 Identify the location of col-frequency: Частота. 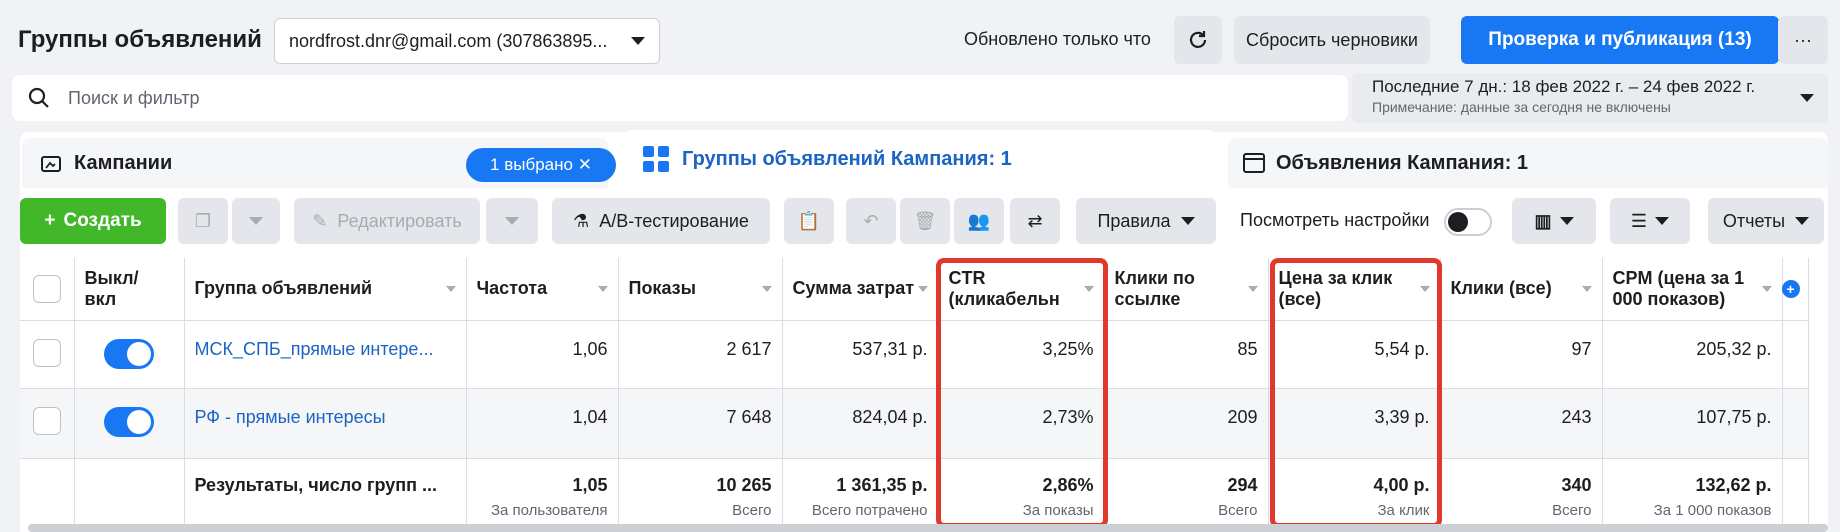
(542, 289).